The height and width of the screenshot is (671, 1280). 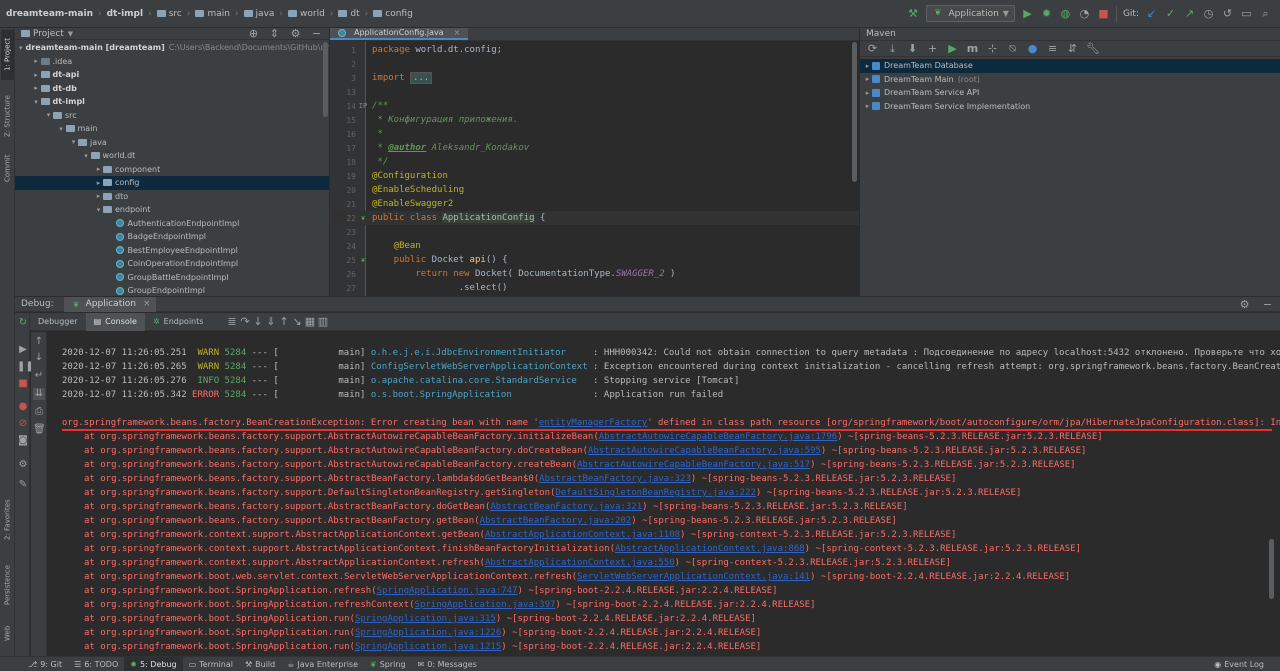 What do you see at coordinates (485, 605) in the screenshot?
I see `stack-source-link: SpringApplication.java:397` at bounding box center [485, 605].